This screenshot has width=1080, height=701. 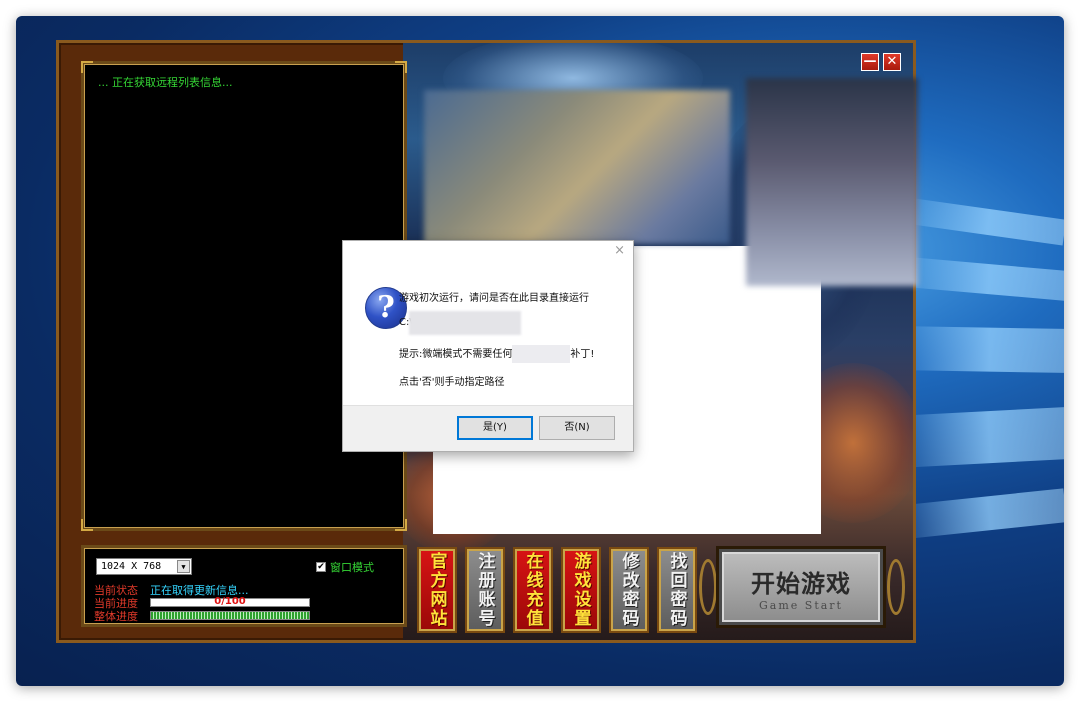 I want to click on yes-button: 是(Y), so click(x=495, y=428).